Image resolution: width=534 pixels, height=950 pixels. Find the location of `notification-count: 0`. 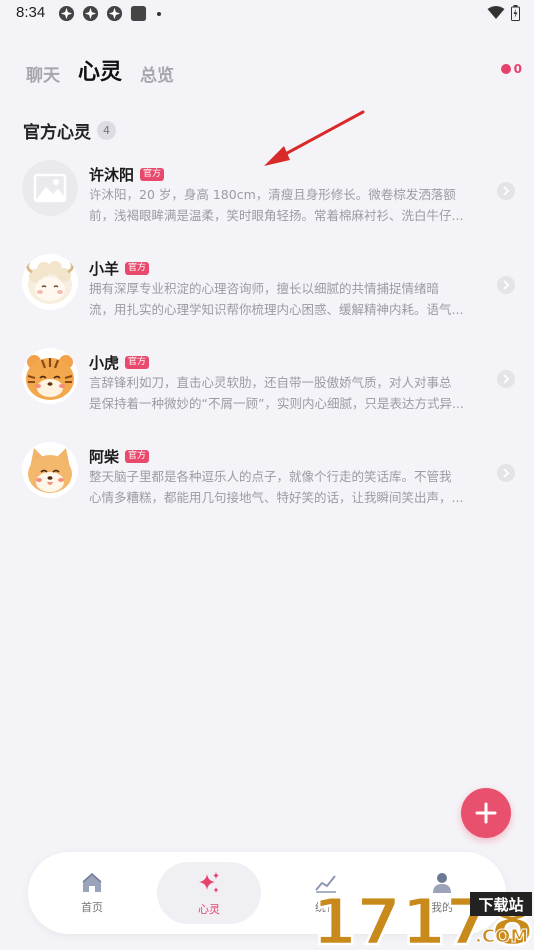

notification-count: 0 is located at coordinates (517, 69).